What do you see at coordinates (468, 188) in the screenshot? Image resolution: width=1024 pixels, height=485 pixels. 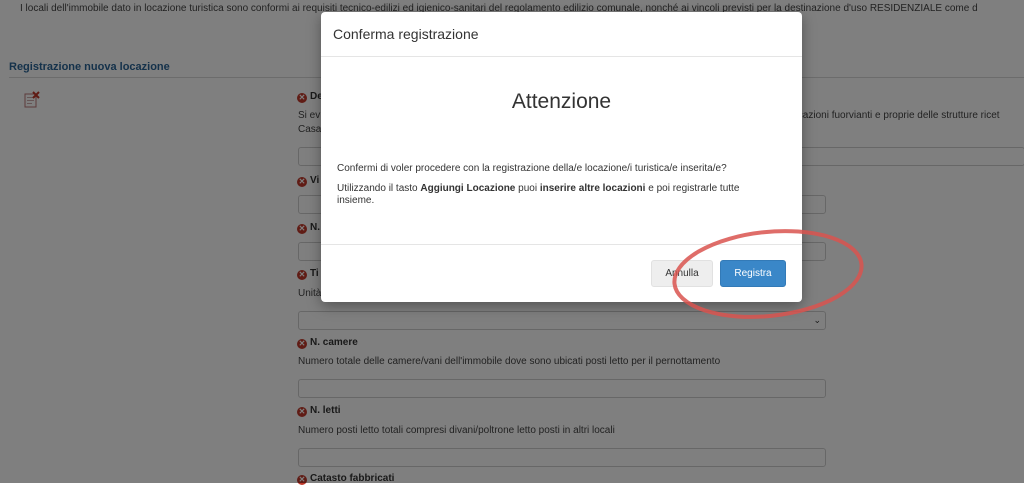 I see `hint-bold-add: Aggiungi Locazione` at bounding box center [468, 188].